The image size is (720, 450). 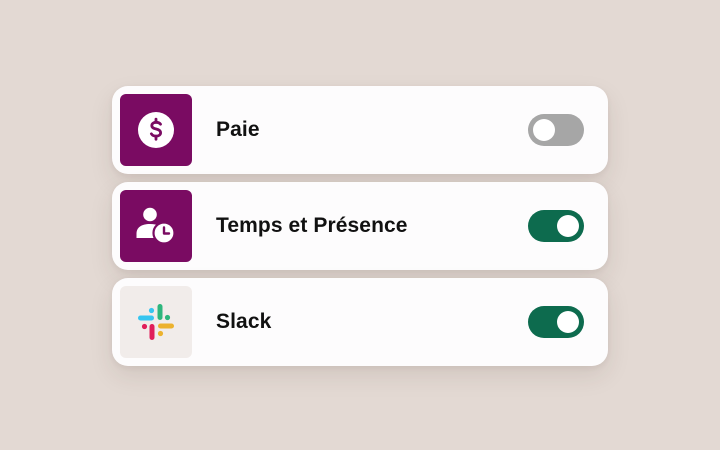 What do you see at coordinates (556, 226) in the screenshot?
I see `toggle-temps-presence` at bounding box center [556, 226].